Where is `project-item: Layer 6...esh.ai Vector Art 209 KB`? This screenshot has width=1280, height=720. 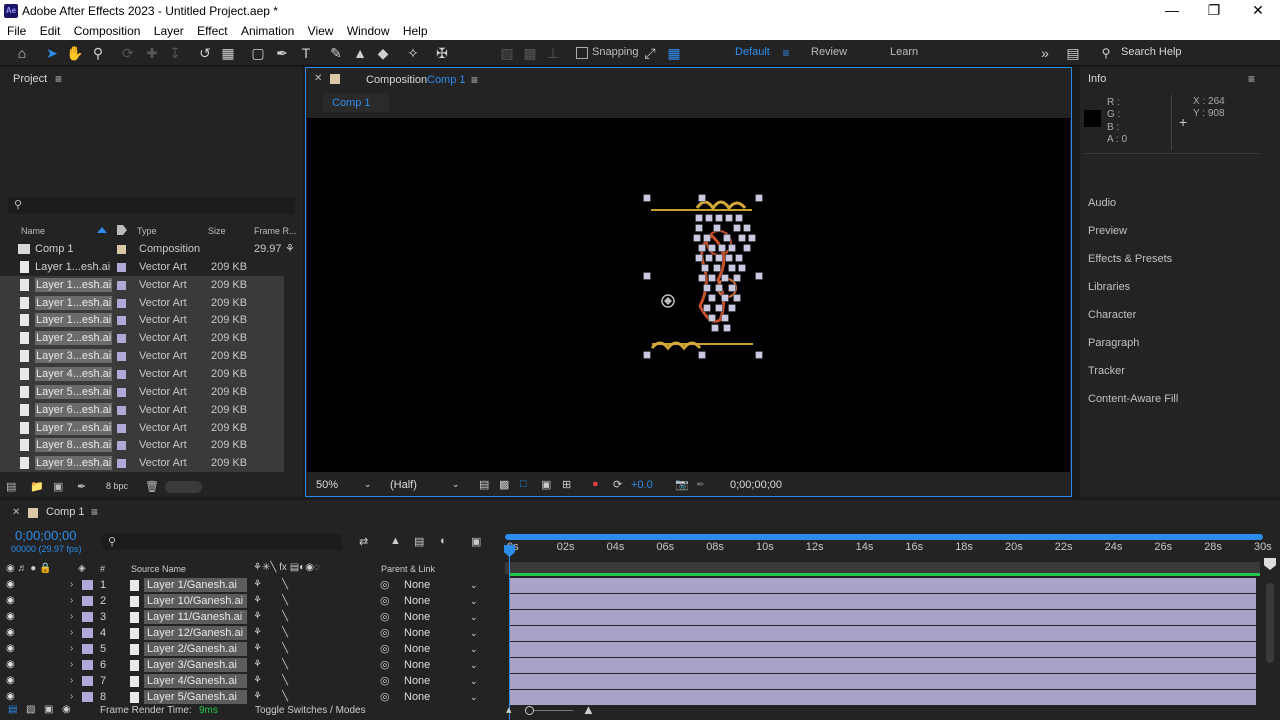 project-item: Layer 6...esh.ai Vector Art 209 KB is located at coordinates (142, 409).